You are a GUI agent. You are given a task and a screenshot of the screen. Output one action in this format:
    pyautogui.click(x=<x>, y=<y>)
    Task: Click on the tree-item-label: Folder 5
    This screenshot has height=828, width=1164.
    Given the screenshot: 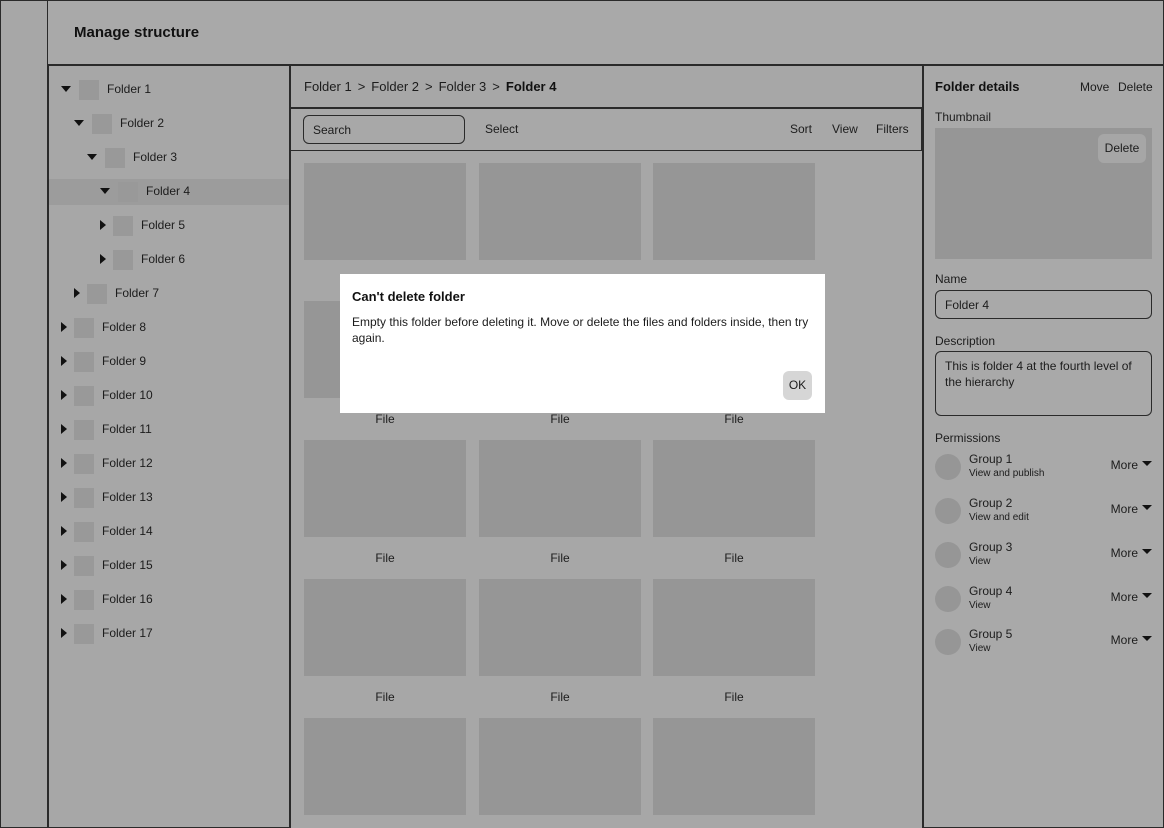 What is the action you would take?
    pyautogui.click(x=163, y=225)
    